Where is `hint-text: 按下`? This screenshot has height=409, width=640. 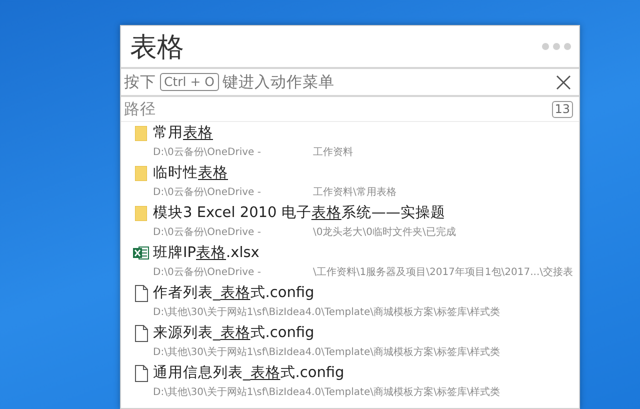 hint-text: 按下 is located at coordinates (140, 82).